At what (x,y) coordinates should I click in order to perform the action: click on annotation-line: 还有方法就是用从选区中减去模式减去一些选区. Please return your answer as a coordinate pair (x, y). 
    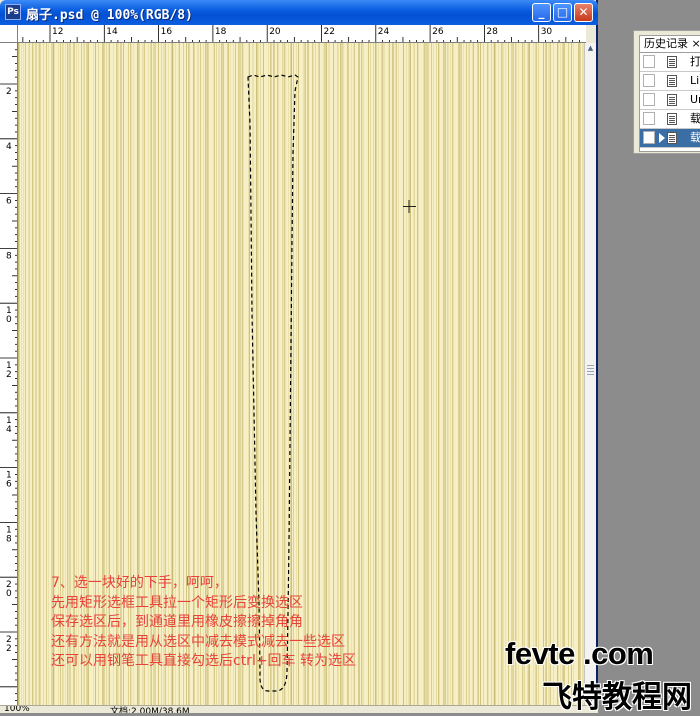
    Looking at the image, I should click on (198, 641).